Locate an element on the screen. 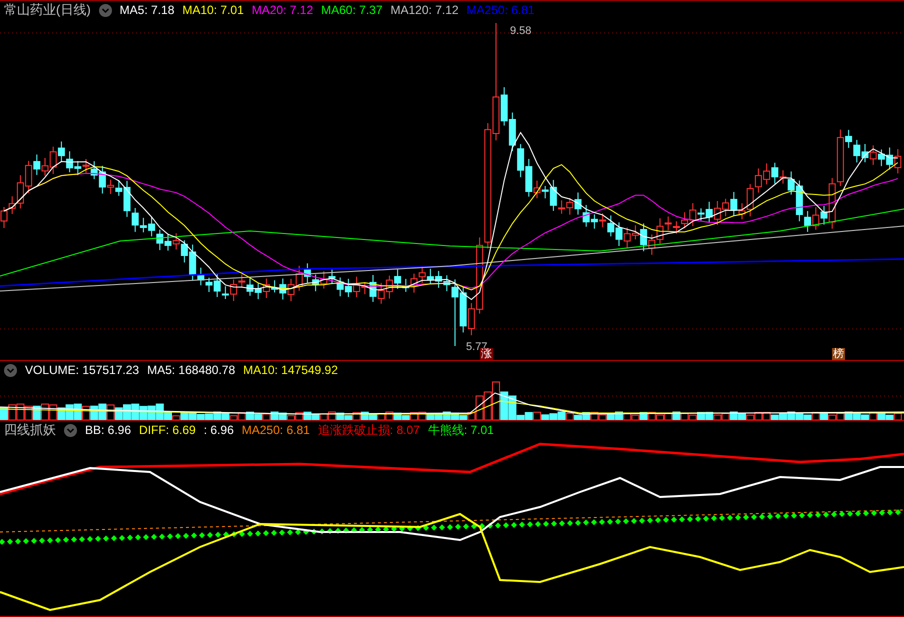  indicator-value: 追涨跌破止损: 8.07 is located at coordinates (369, 430).